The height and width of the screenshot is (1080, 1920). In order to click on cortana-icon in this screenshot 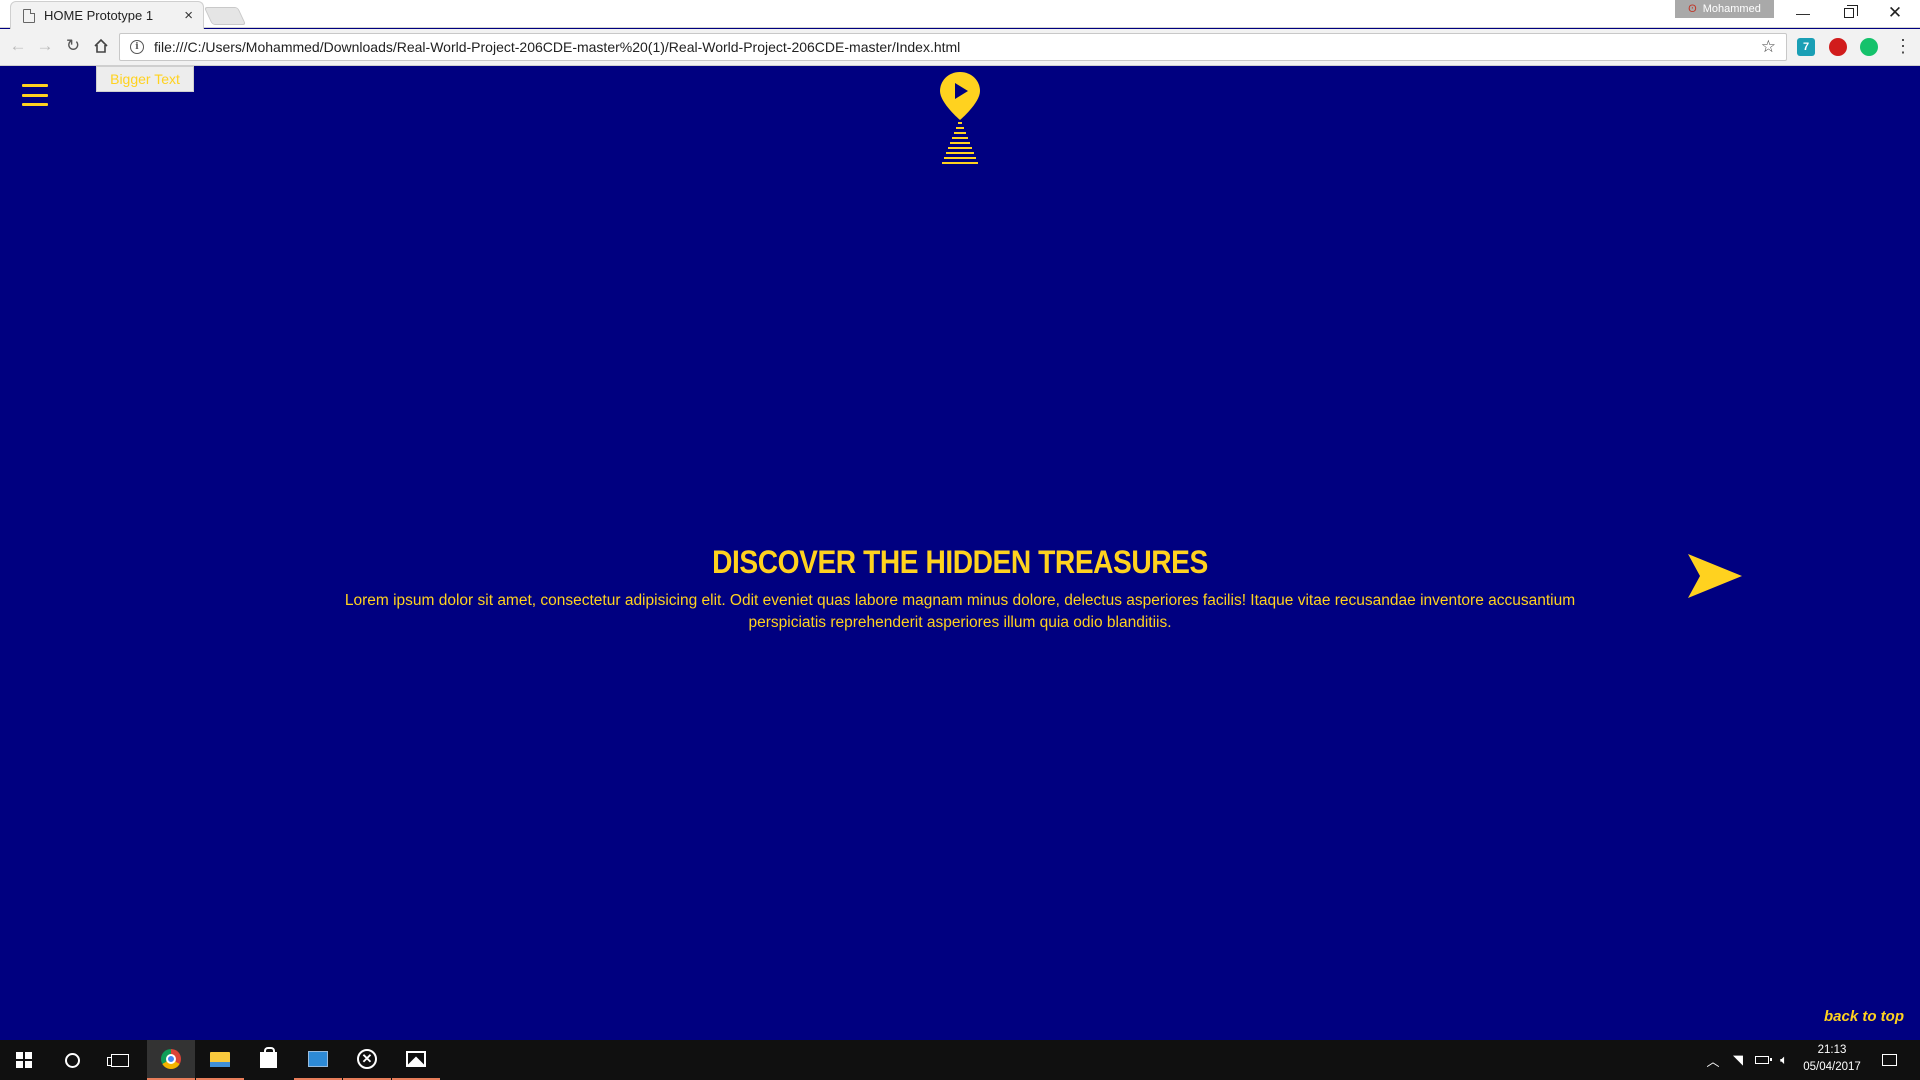, I will do `click(72, 1060)`.